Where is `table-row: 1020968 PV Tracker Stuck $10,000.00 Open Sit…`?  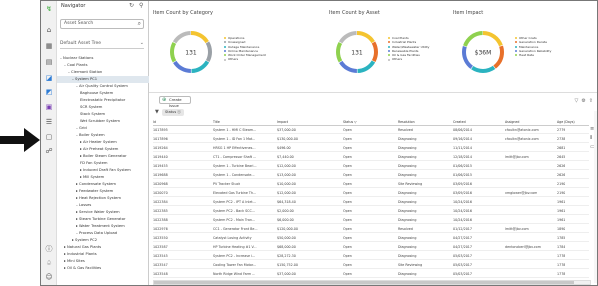 table-row: 1020968 PV Tracker Stuck $10,000.00 Open Sit… is located at coordinates (371, 184).